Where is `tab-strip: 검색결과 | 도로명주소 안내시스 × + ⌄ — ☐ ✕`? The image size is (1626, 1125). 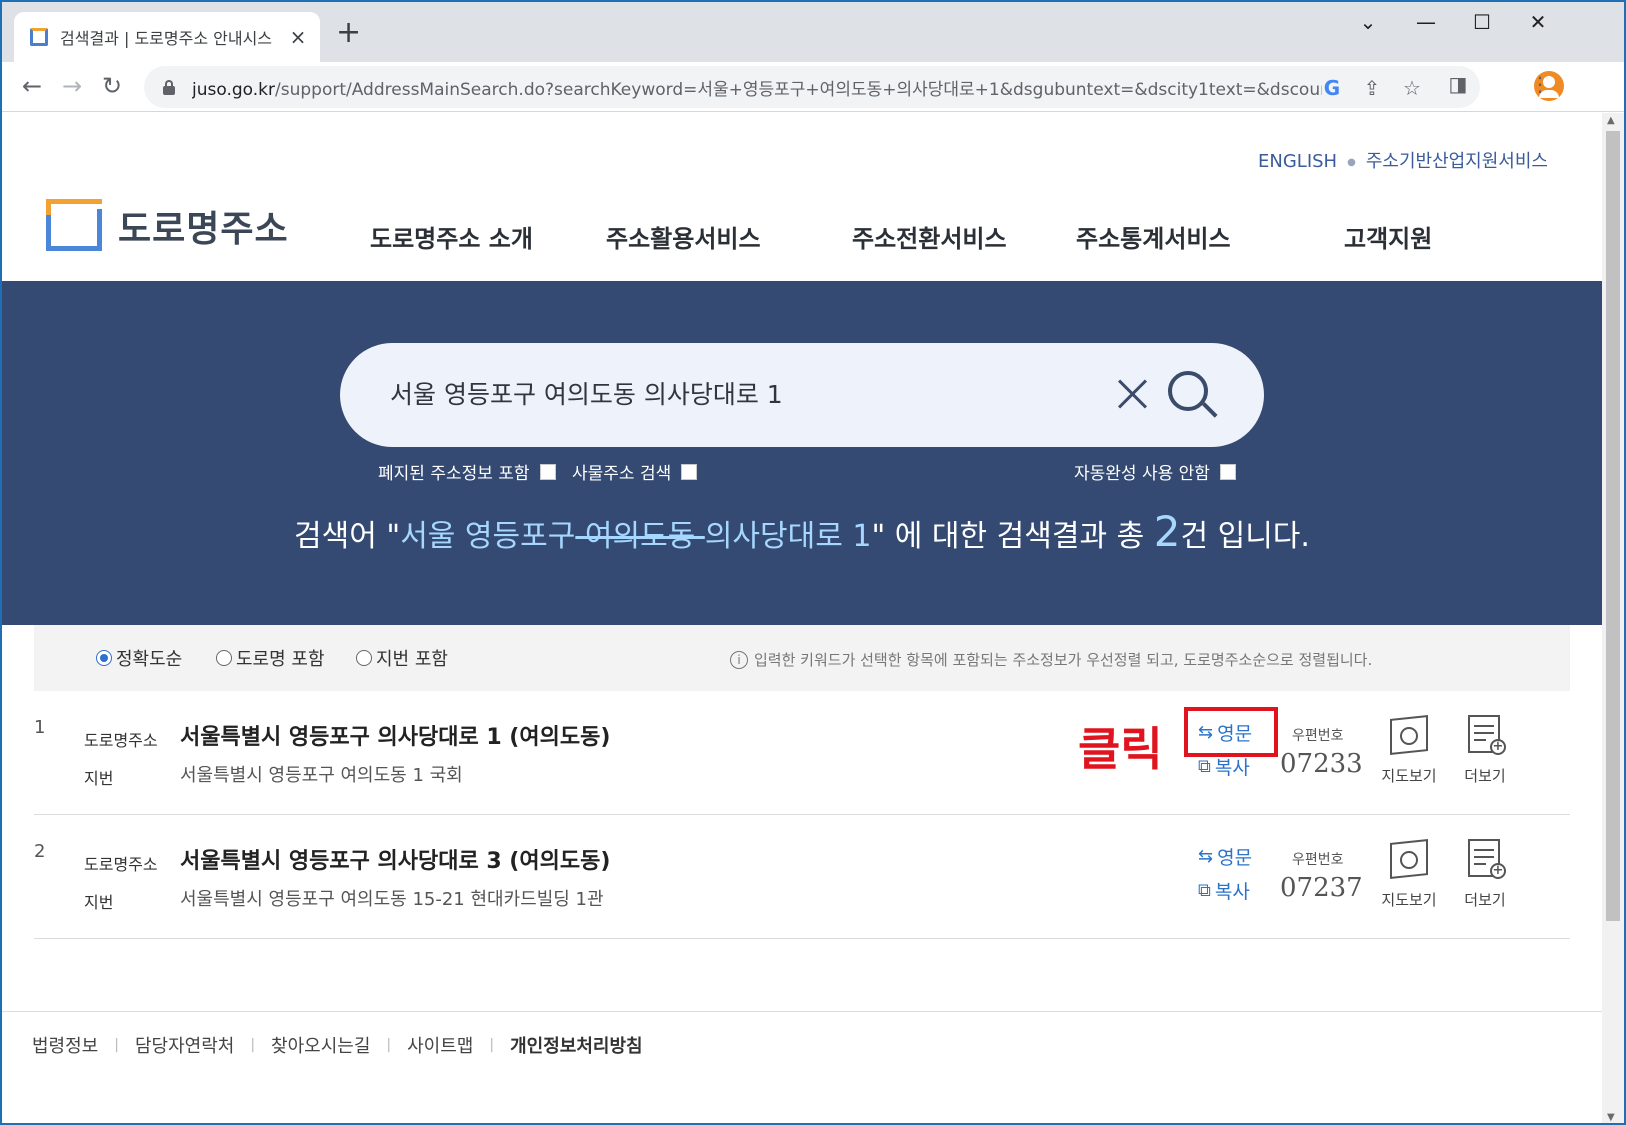 tab-strip: 검색결과 | 도로명주소 안내시스 × + ⌄ — ☐ ✕ is located at coordinates (813, 32).